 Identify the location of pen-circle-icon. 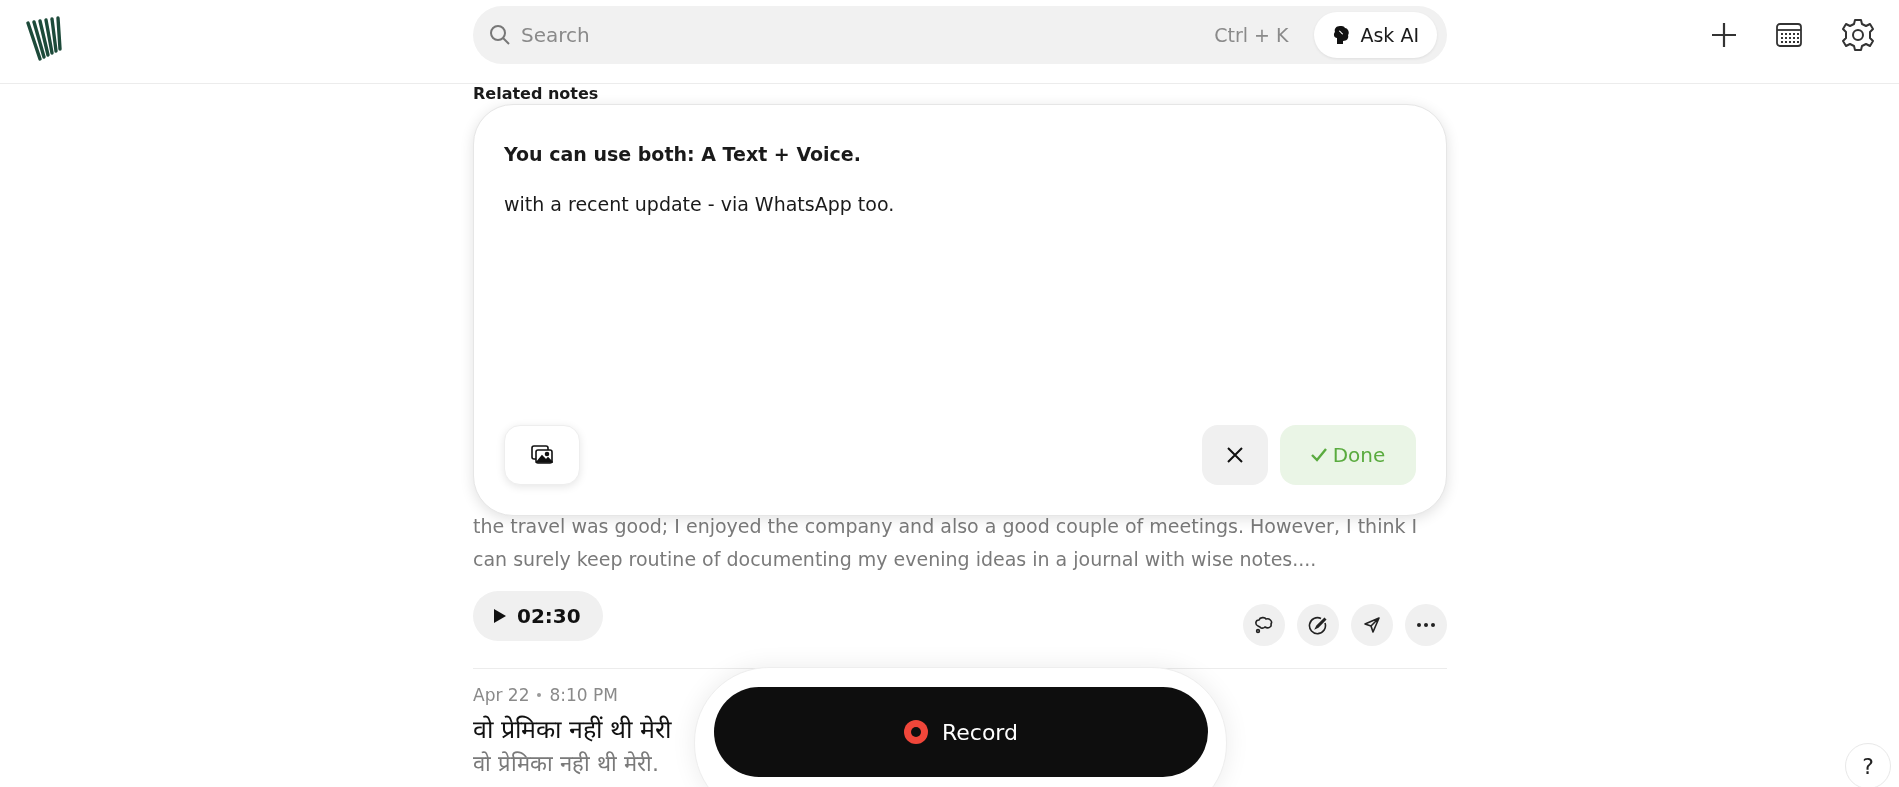
(1318, 625).